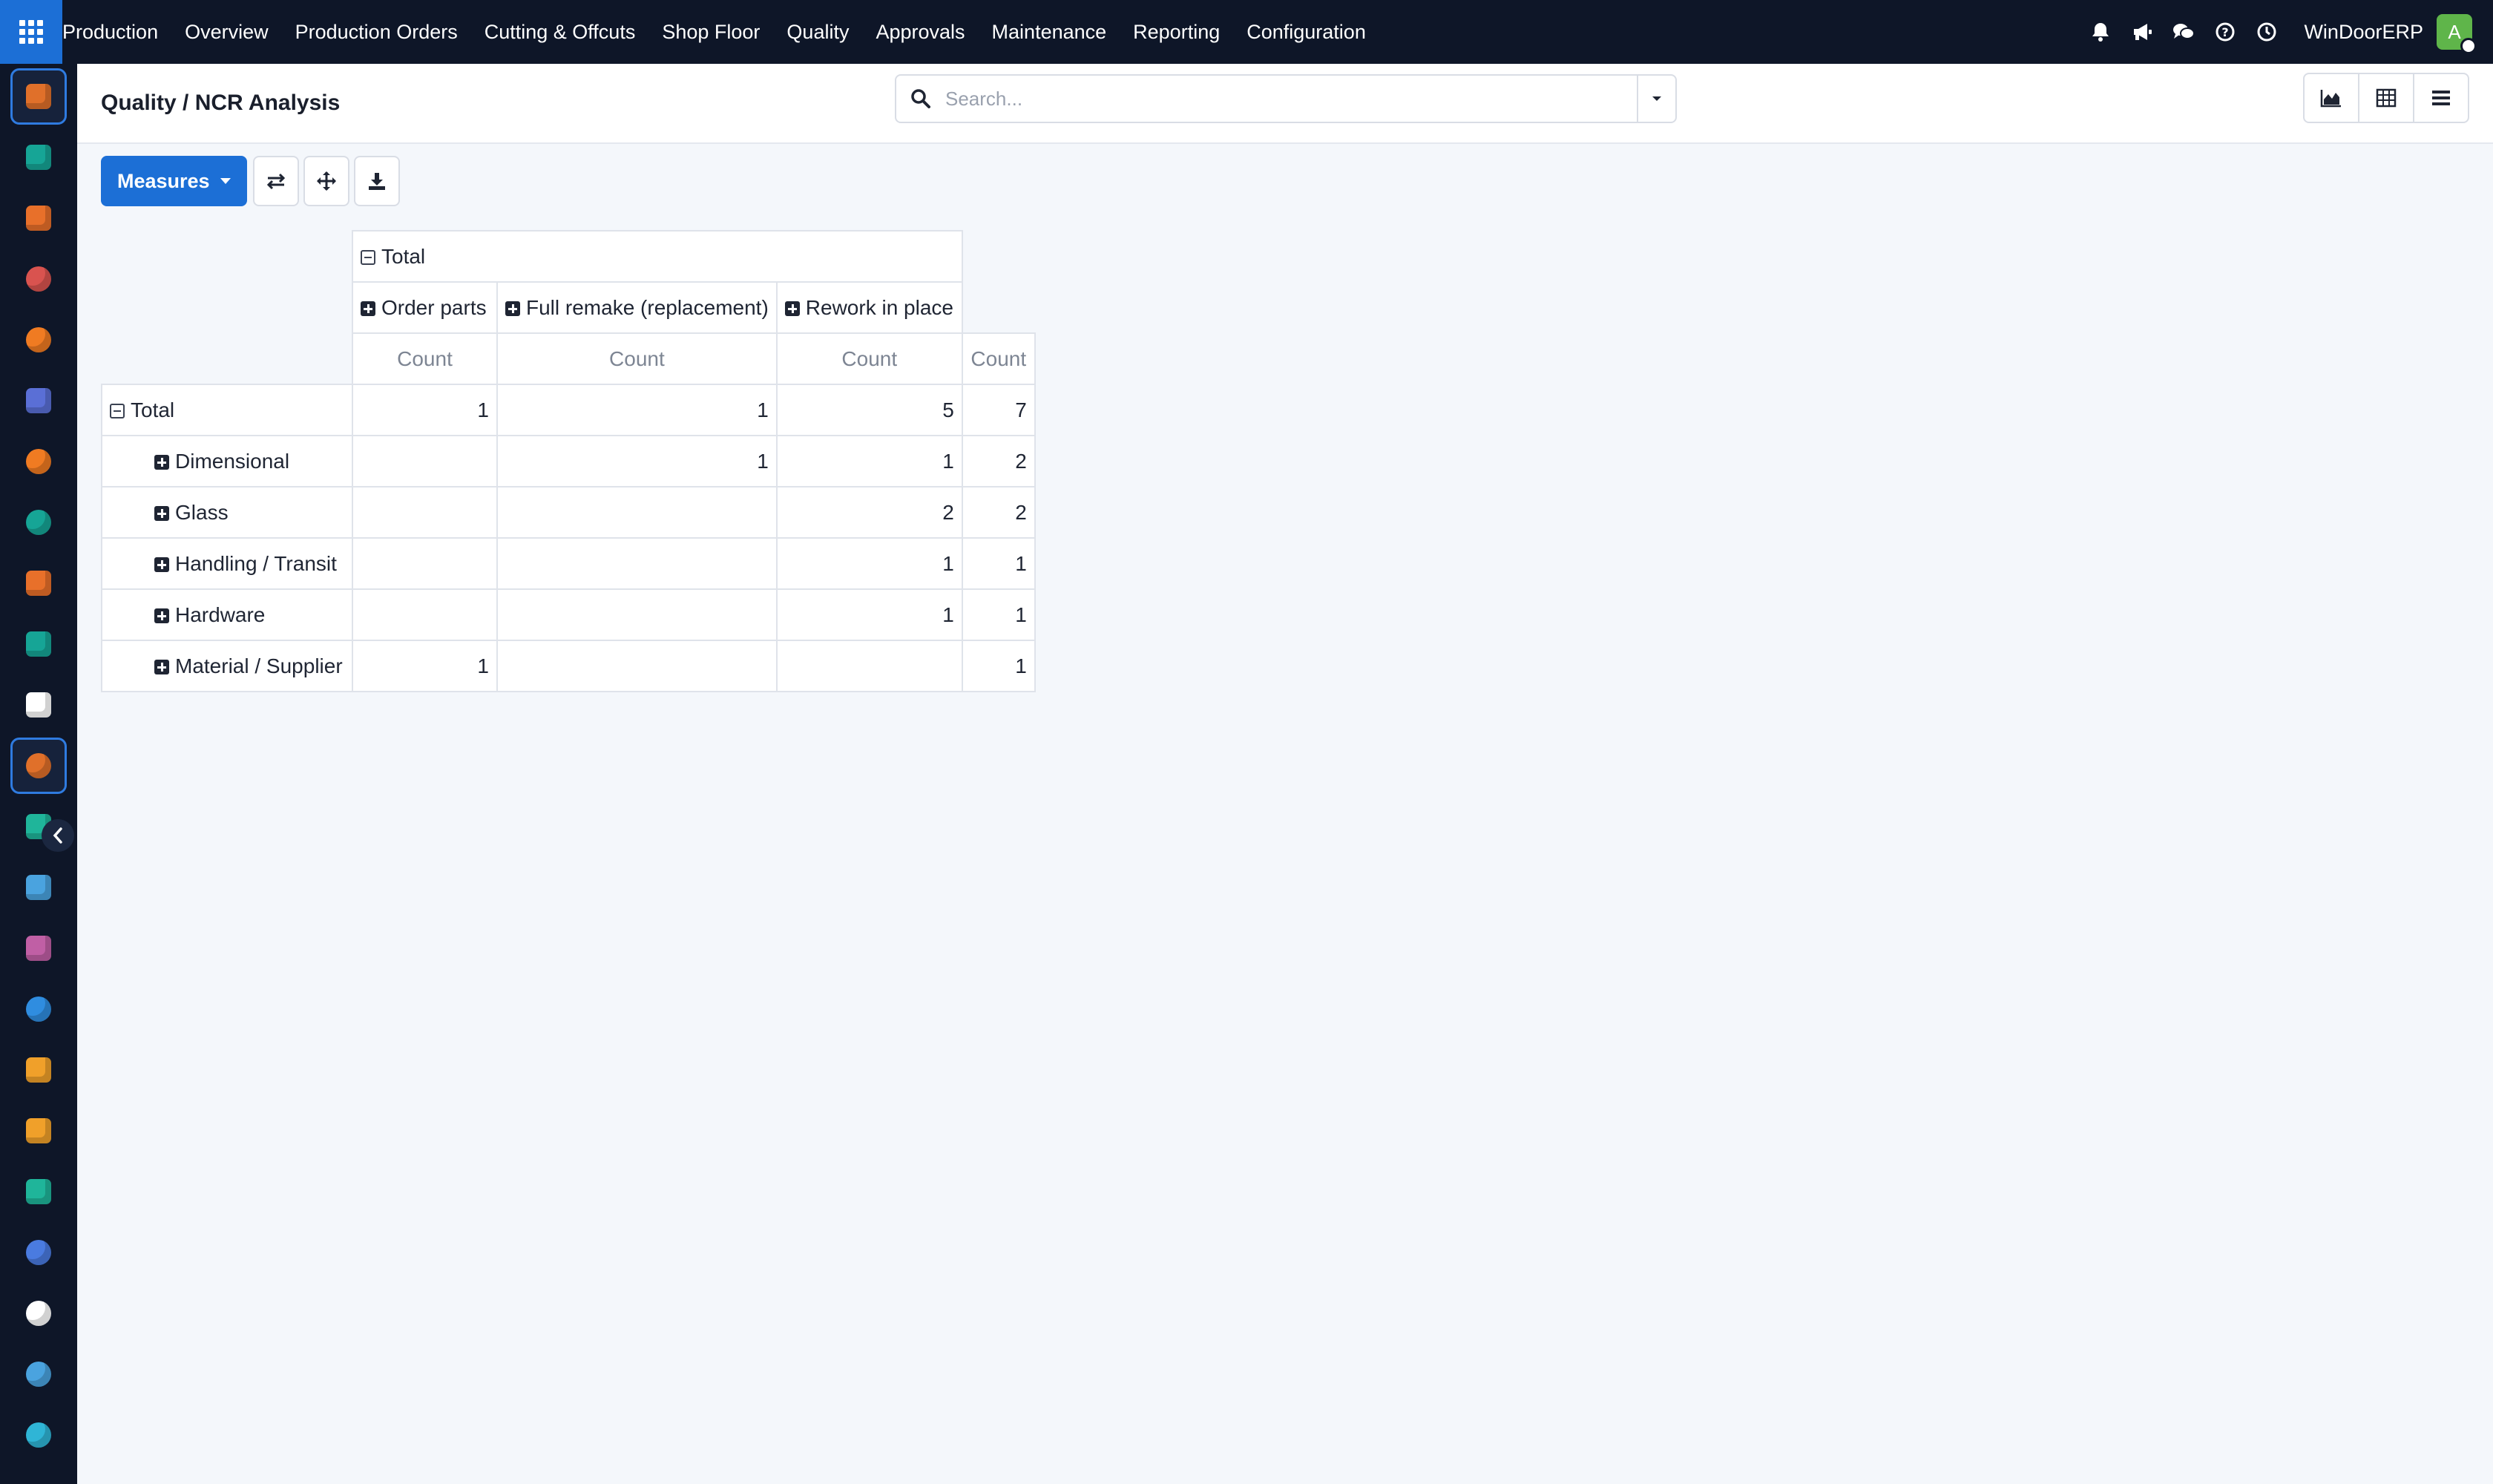 The height and width of the screenshot is (1484, 2493). I want to click on user-avatar: A, so click(2457, 34).